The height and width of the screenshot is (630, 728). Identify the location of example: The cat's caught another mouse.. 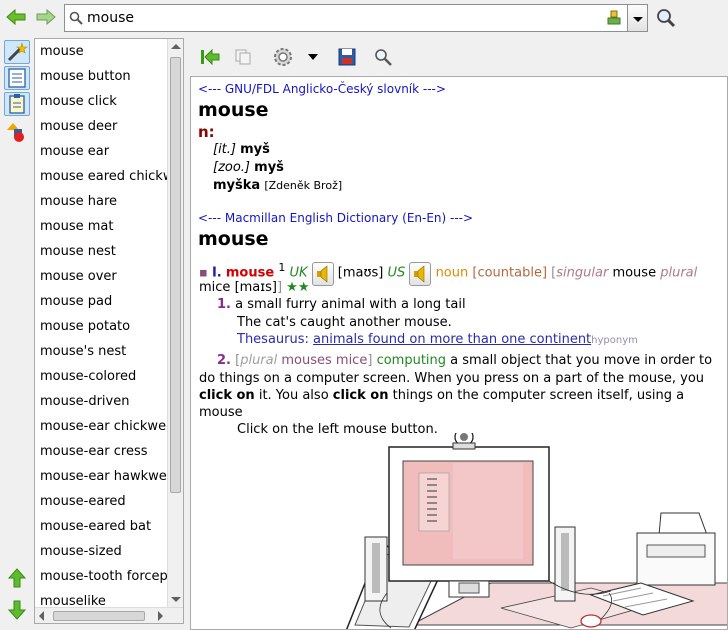
(344, 322).